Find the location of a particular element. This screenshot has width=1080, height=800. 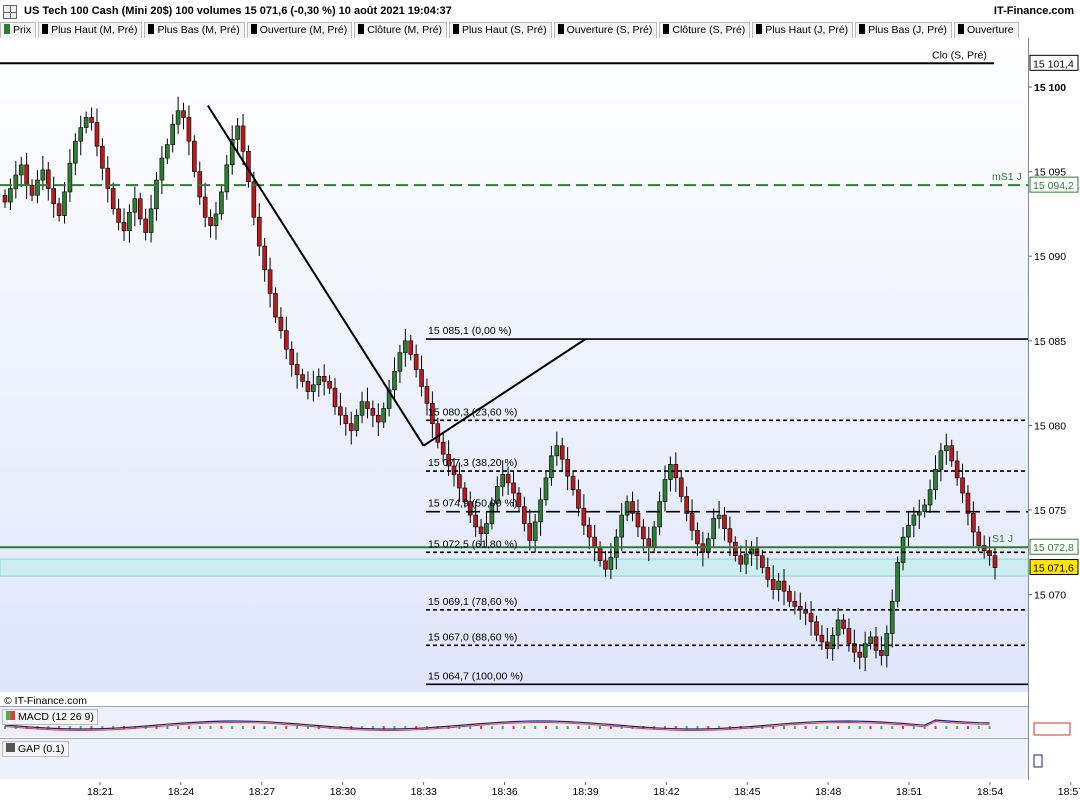

time-tick-label: 18:36 is located at coordinates (505, 792).